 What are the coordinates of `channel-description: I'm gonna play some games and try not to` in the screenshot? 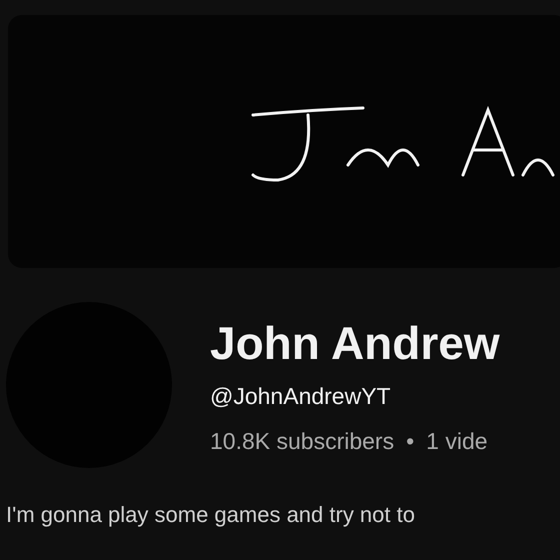 It's located at (210, 514).